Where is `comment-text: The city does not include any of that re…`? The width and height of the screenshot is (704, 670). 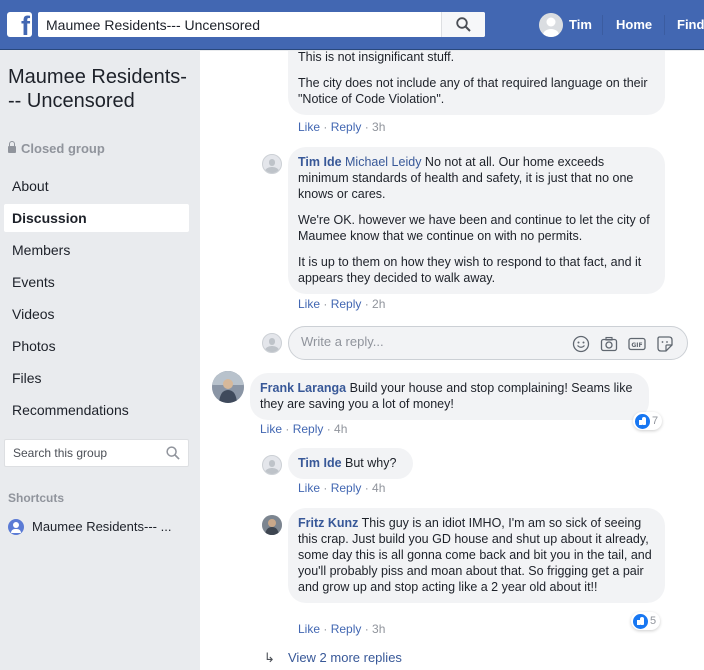
comment-text: The city does not include any of that re… is located at coordinates (473, 91).